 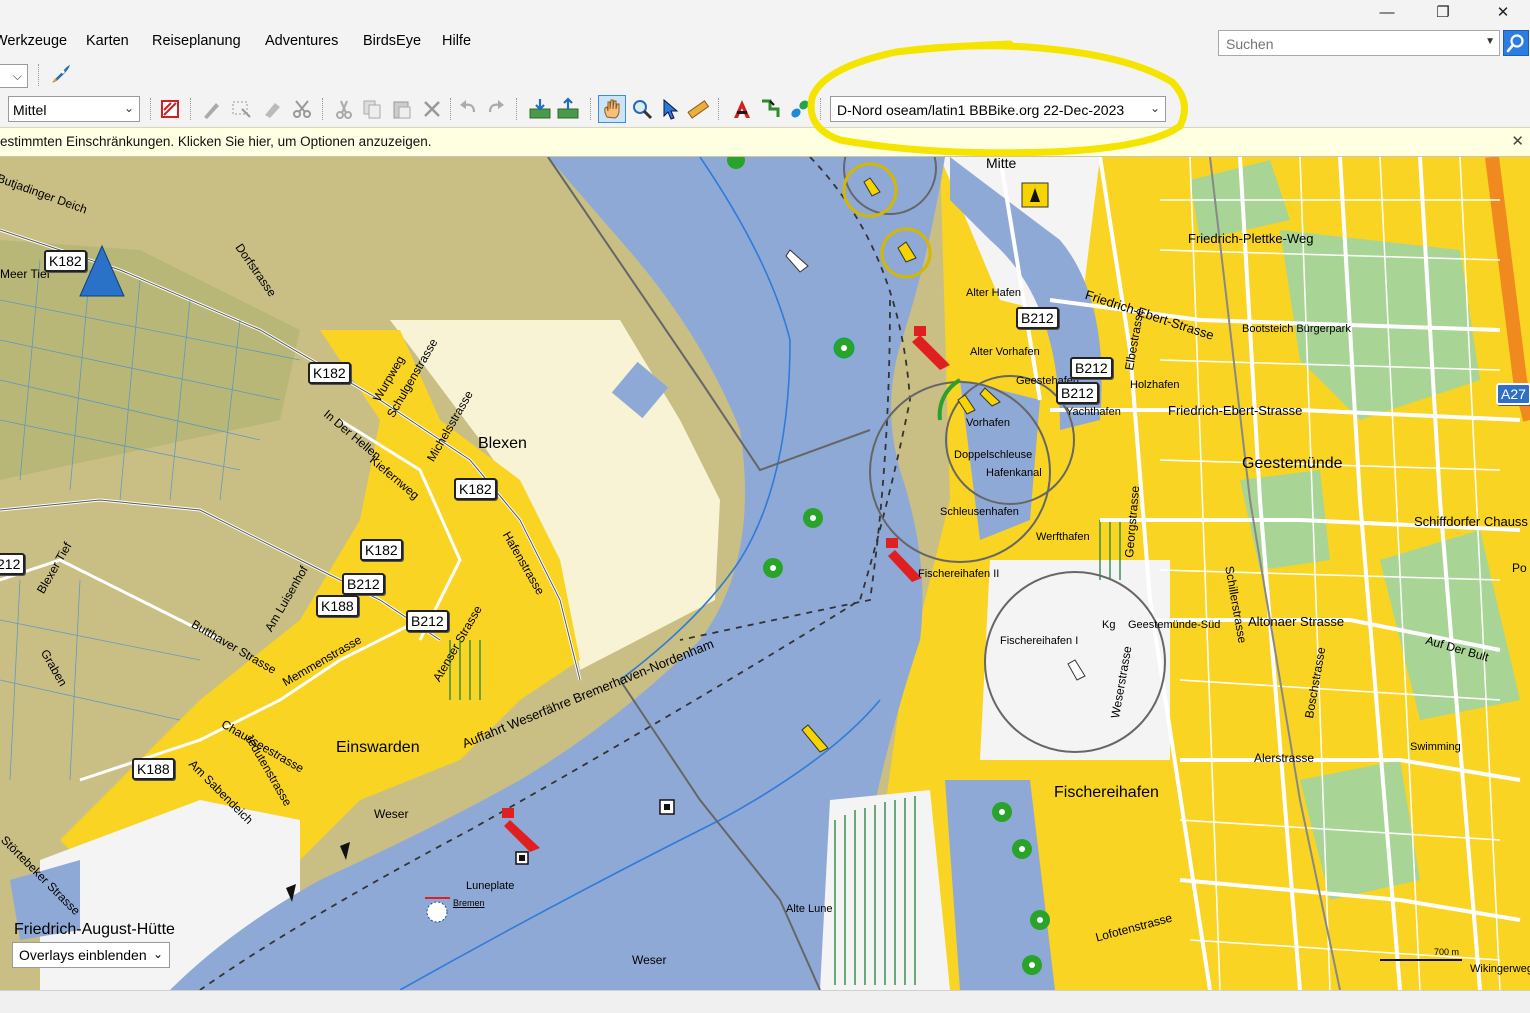 I want to click on minimize-icon: —, so click(x=1387, y=13).